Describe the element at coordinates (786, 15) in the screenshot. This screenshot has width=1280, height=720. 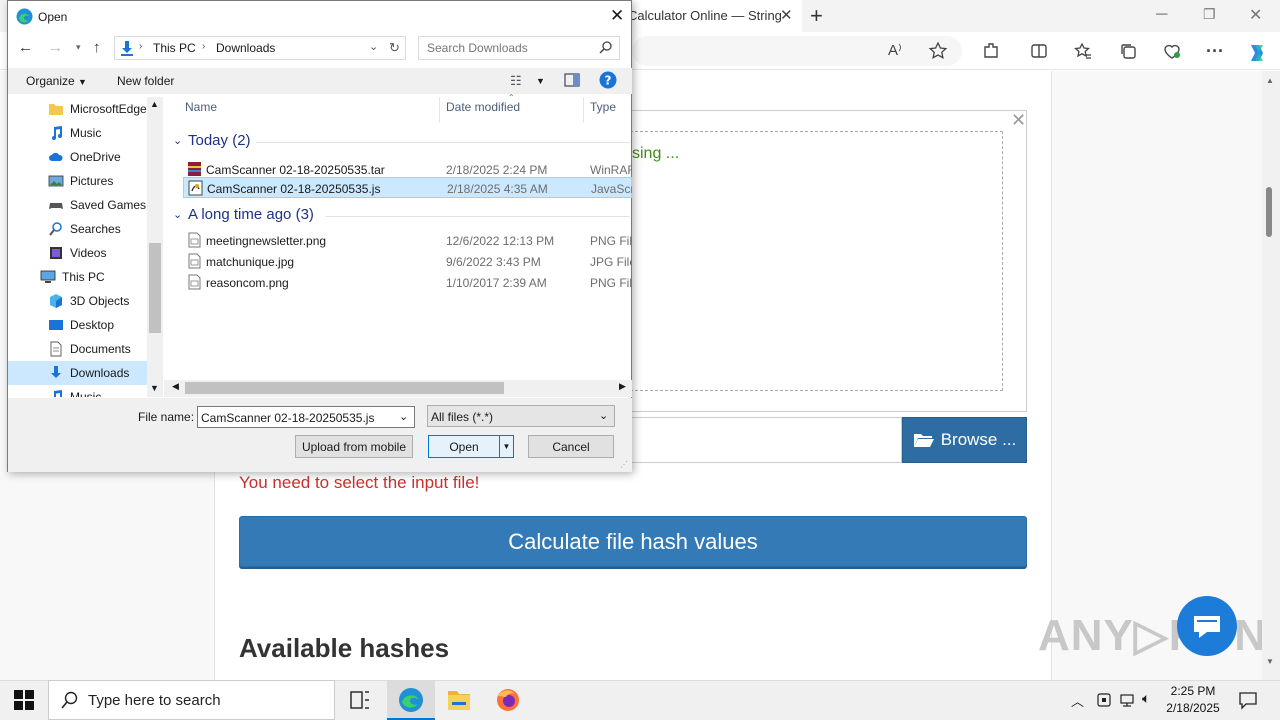
I see `tab-close-icon: ✕` at that location.